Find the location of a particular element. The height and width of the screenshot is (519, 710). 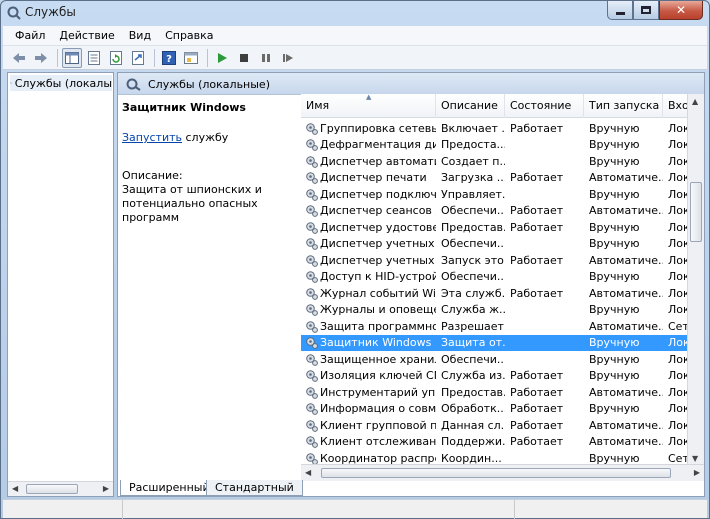

export-button is located at coordinates (138, 58).